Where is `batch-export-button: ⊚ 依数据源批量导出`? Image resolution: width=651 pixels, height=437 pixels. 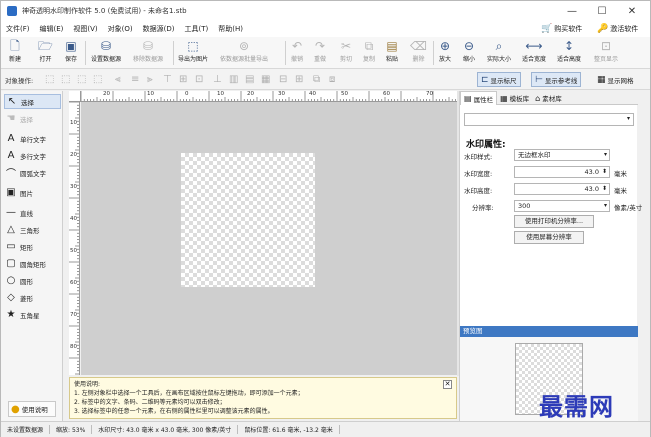
batch-export-button: ⊚ 依数据源批量导出 is located at coordinates (244, 53).